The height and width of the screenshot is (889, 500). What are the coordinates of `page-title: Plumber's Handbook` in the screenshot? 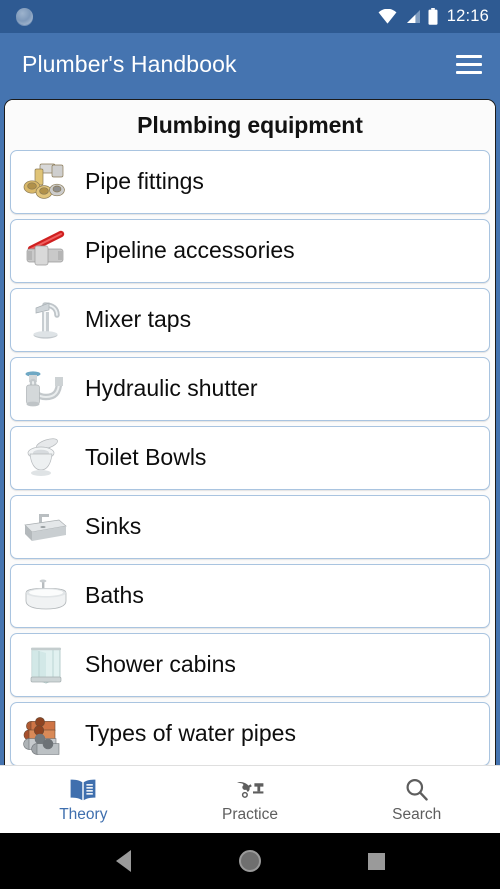 It's located at (129, 63).